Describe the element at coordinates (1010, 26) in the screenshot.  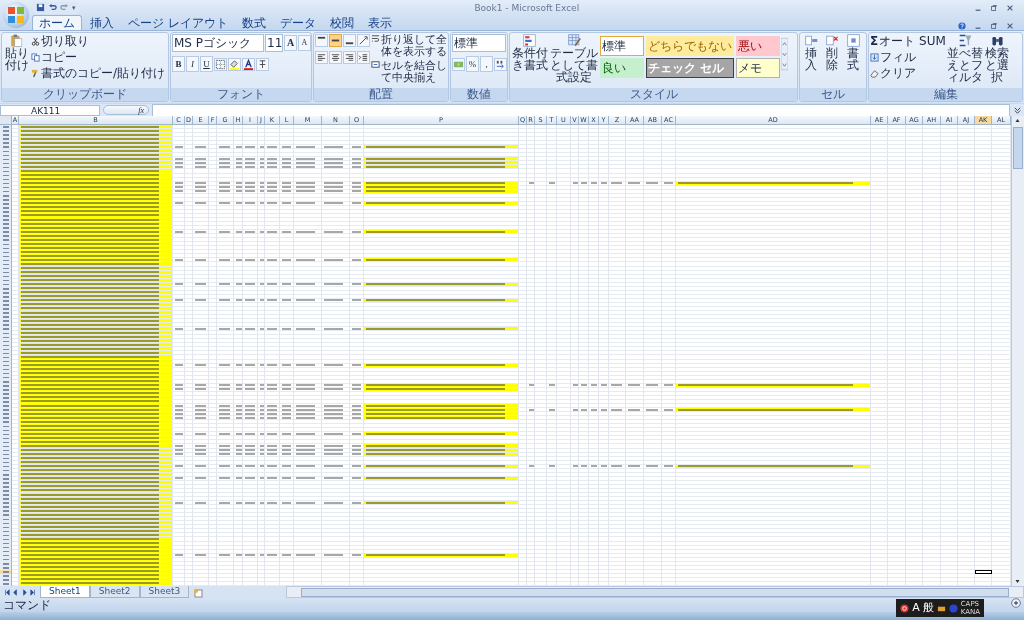
I see `close-icon` at that location.